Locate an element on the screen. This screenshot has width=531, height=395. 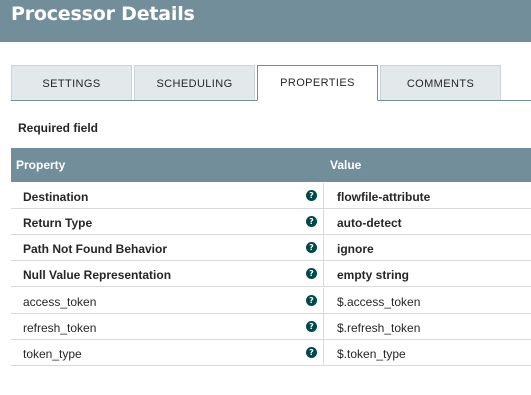
tab-comments: COMMENTS is located at coordinates (440, 83).